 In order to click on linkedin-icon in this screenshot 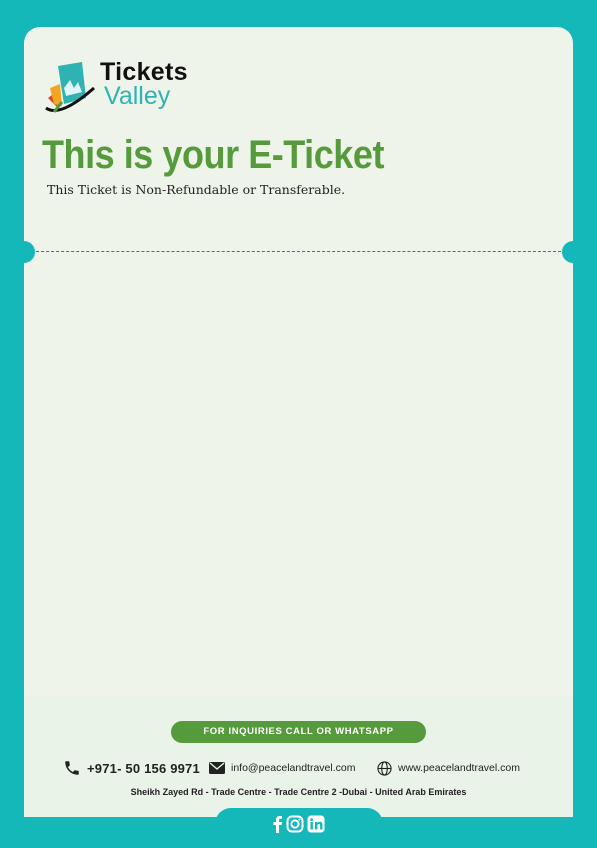, I will do `click(316, 824)`.